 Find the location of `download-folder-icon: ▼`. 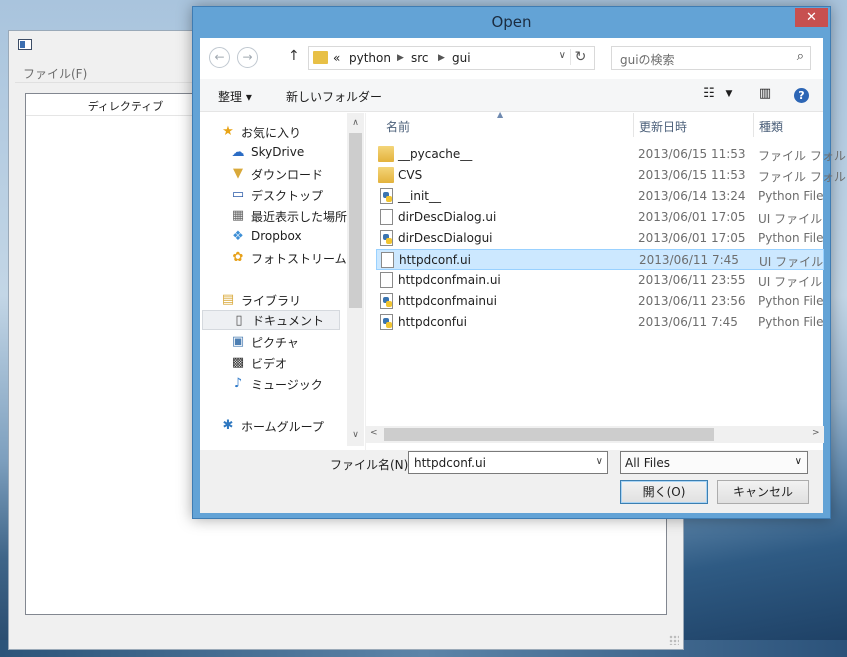

download-folder-icon: ▼ is located at coordinates (238, 173).